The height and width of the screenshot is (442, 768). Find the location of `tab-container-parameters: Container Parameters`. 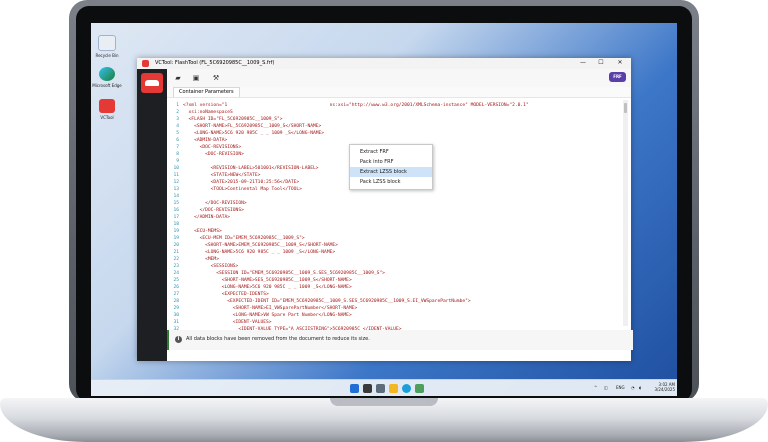

tab-container-parameters: Container Parameters is located at coordinates (206, 92).